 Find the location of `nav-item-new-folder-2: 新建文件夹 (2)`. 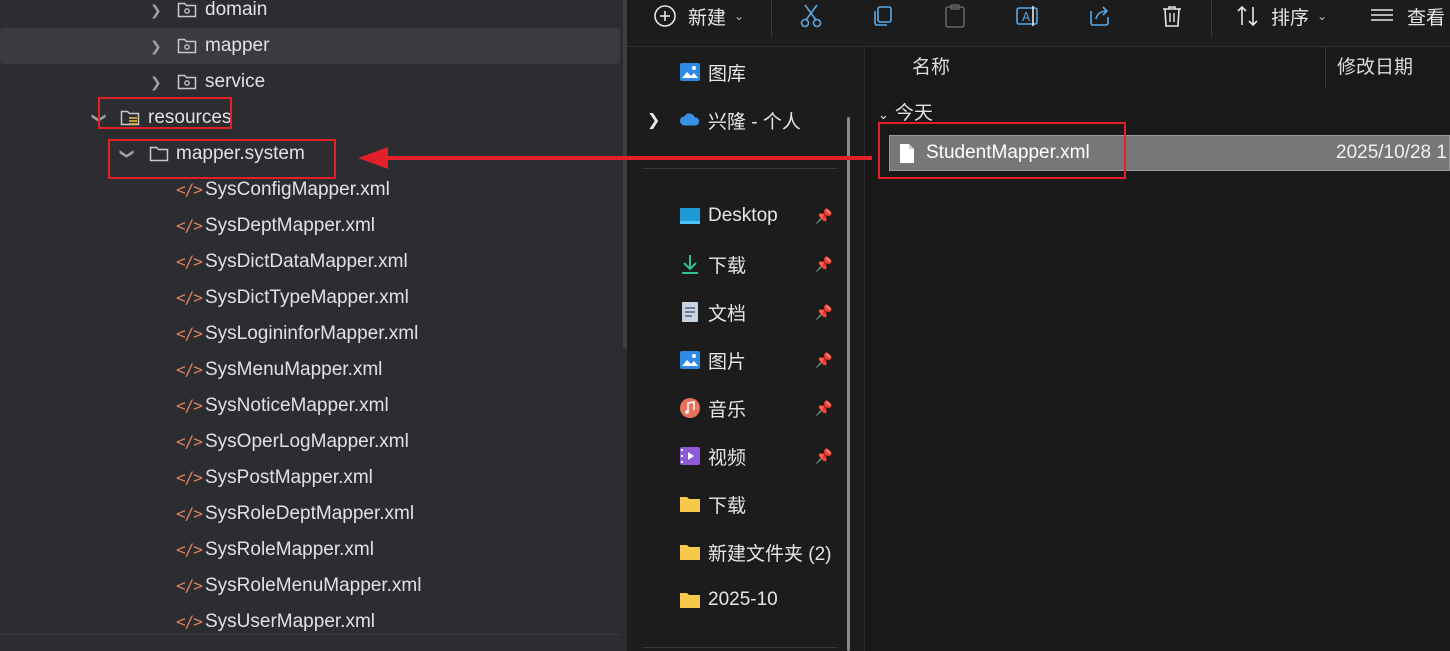

nav-item-new-folder-2: 新建文件夹 (2) is located at coordinates (735, 552).